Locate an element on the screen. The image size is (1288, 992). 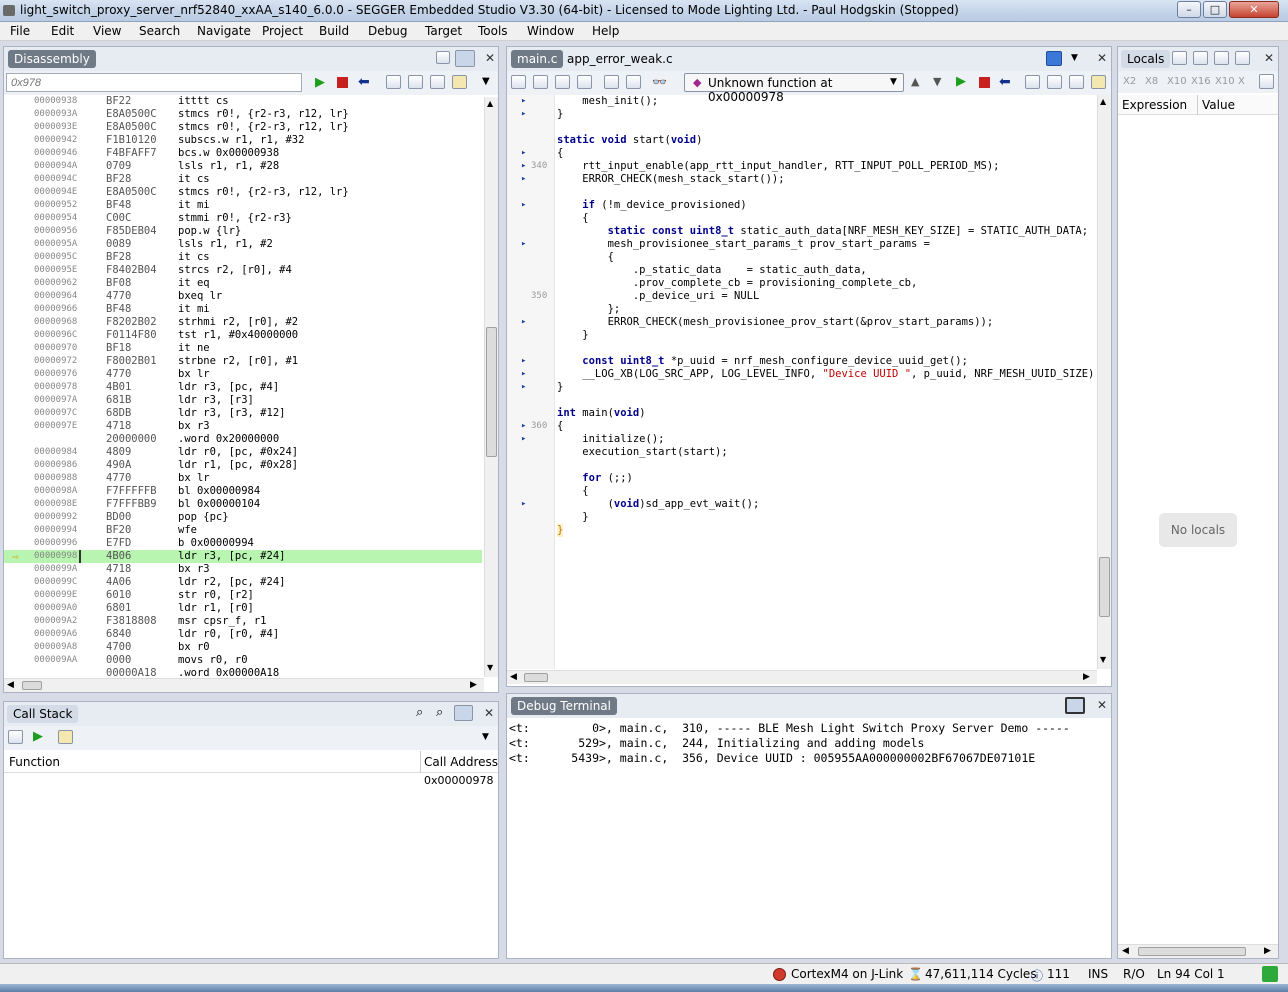
run-to-cursor-source-icon is located at coordinates (1098, 82).